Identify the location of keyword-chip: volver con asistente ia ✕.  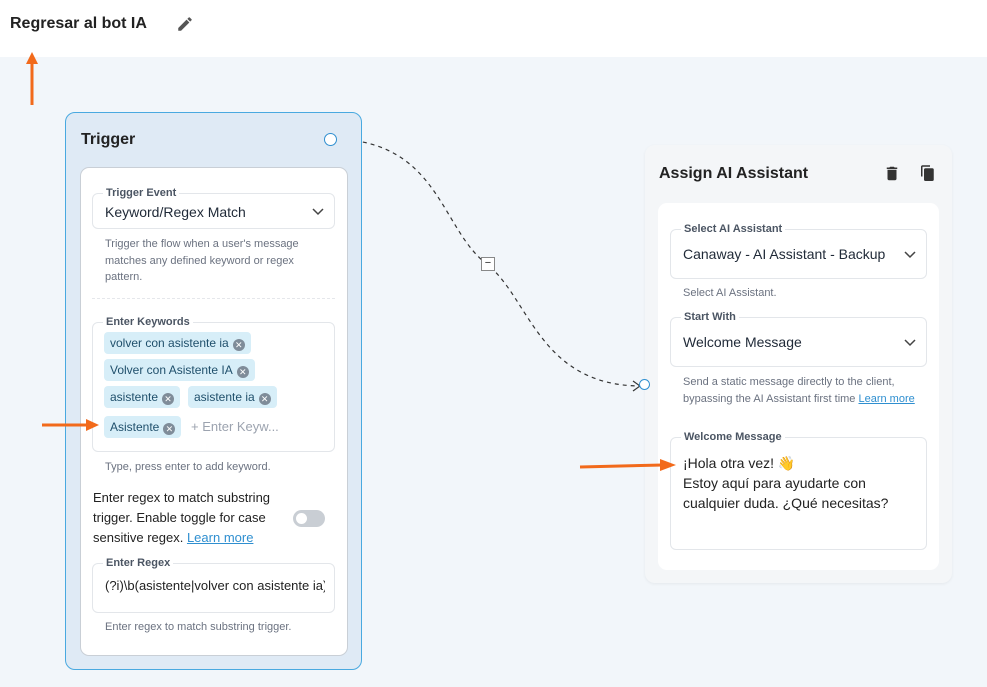
(177, 343).